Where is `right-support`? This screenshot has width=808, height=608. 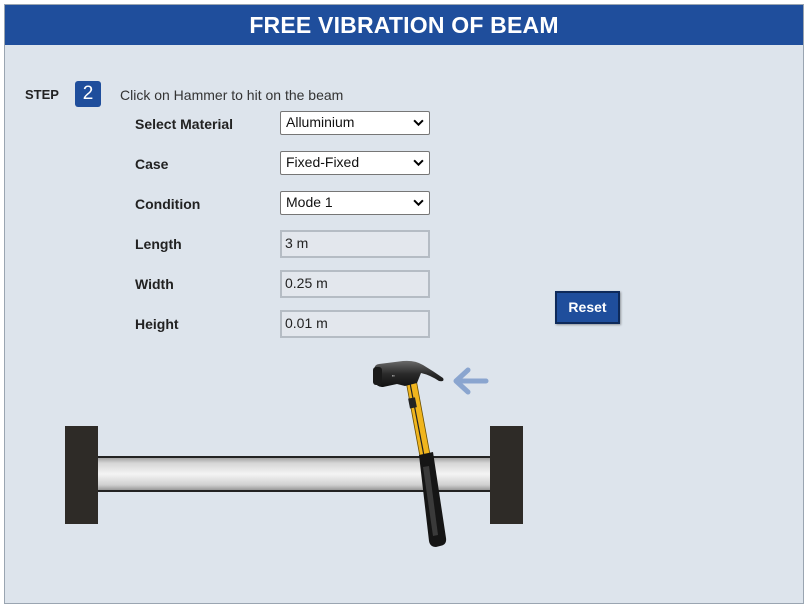
right-support is located at coordinates (506, 475).